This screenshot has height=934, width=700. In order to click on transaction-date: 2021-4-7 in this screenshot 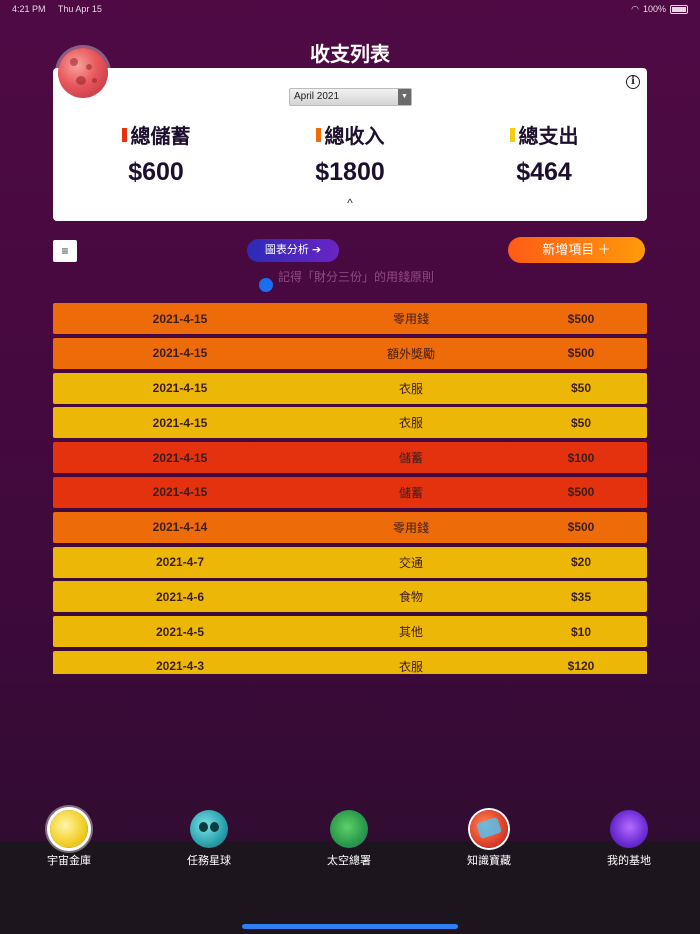, I will do `click(180, 562)`.